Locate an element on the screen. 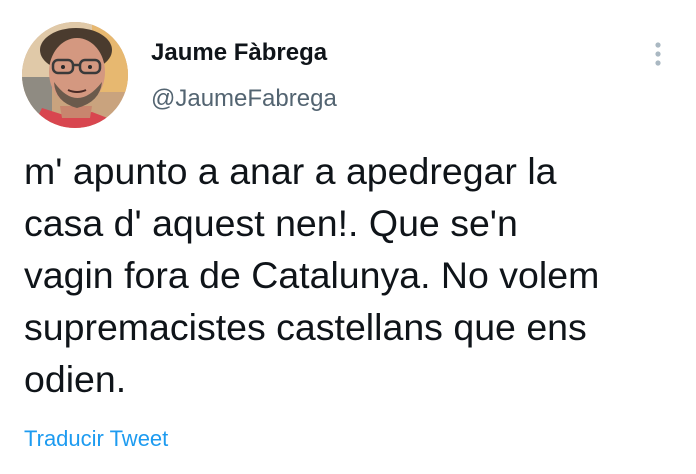 Image resolution: width=696 pixels, height=474 pixels. vertical-ellipsis-icon is located at coordinates (658, 54).